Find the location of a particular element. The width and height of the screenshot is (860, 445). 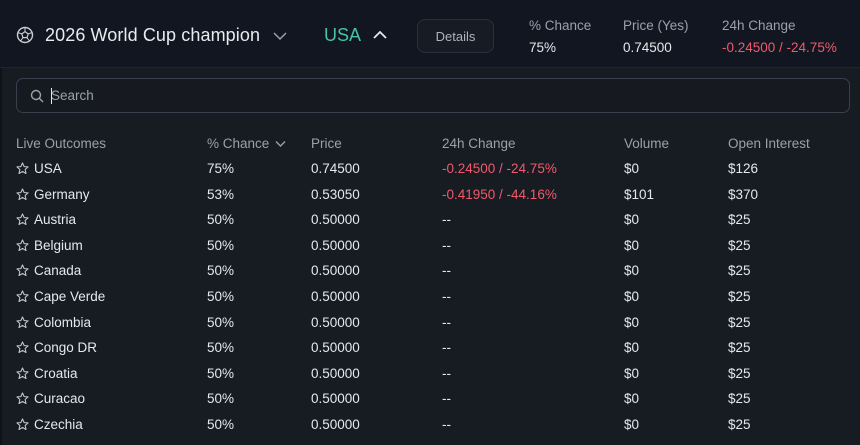

table-row: Canada 50% 0.50000 -- $0 $25 is located at coordinates (430, 272).